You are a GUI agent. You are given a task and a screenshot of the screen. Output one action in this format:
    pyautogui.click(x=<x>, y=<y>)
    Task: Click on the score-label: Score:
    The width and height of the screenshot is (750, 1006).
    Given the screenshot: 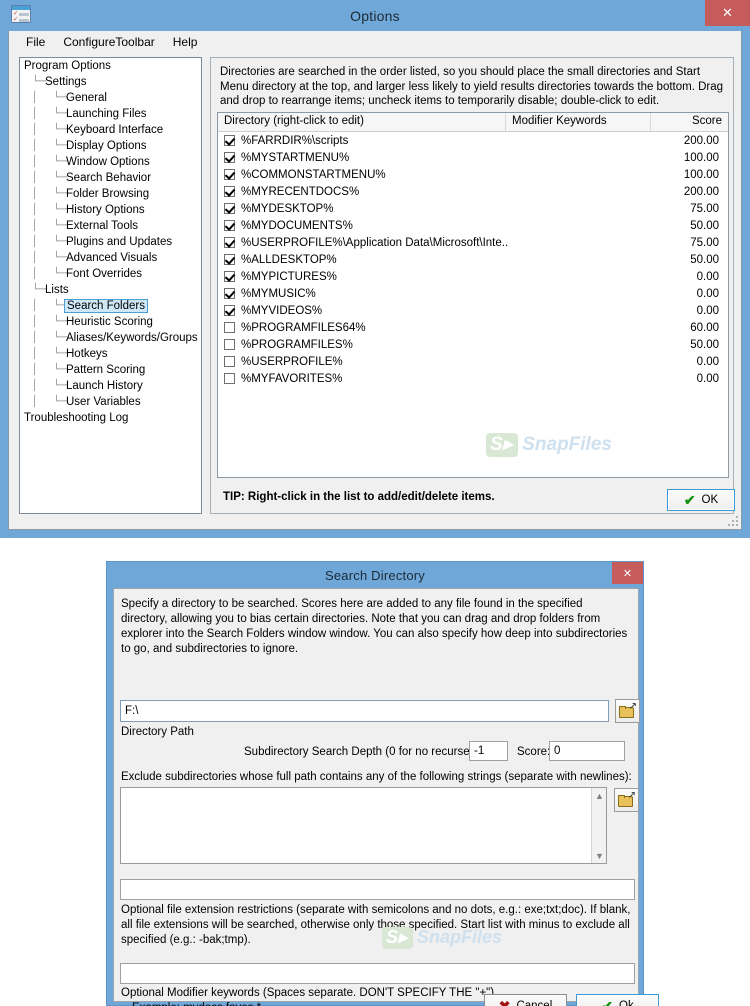 What is the action you would take?
    pyautogui.click(x=534, y=752)
    